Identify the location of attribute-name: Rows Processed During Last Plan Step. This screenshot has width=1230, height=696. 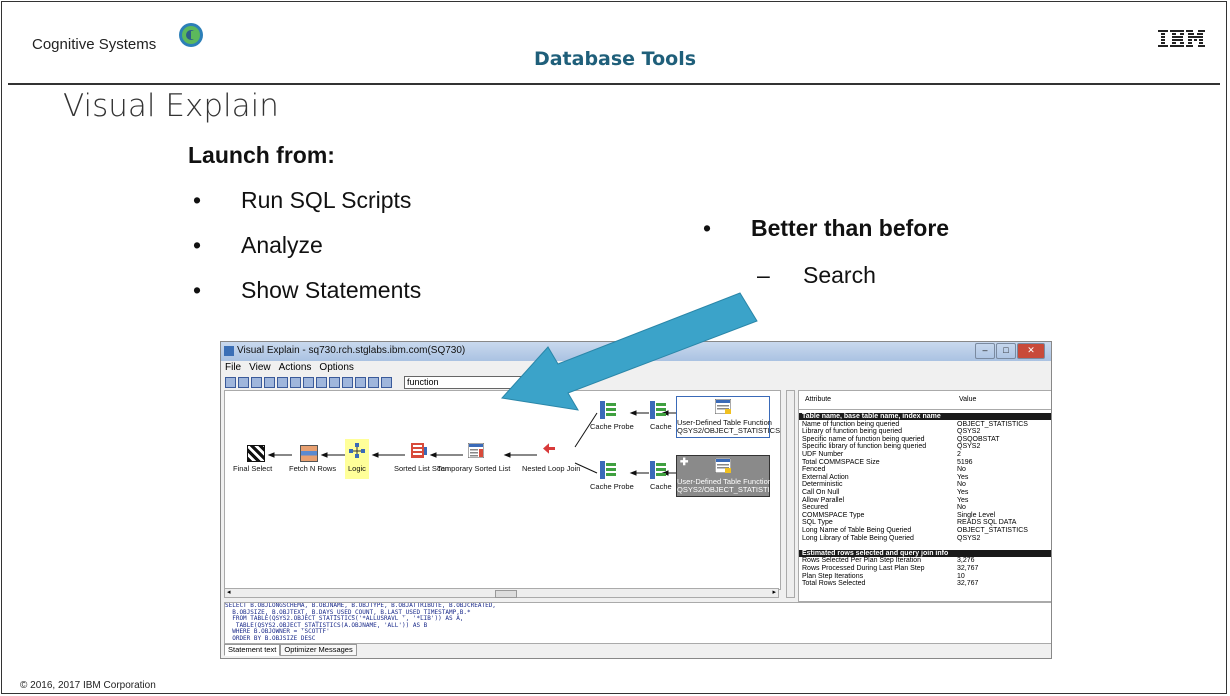
(863, 568).